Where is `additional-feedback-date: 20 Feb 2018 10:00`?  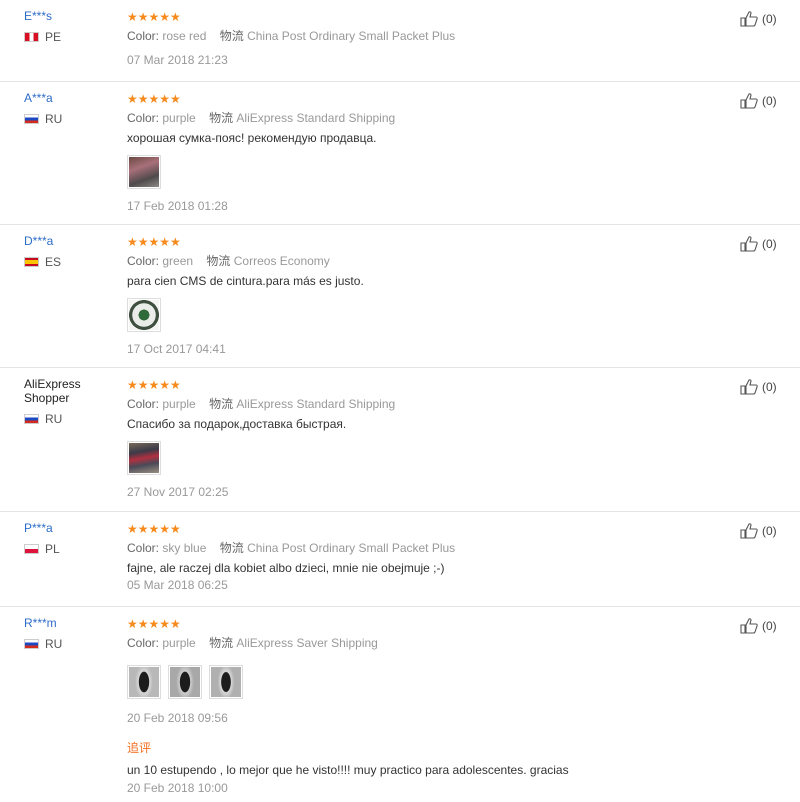 additional-feedback-date: 20 Feb 2018 10:00 is located at coordinates (177, 788).